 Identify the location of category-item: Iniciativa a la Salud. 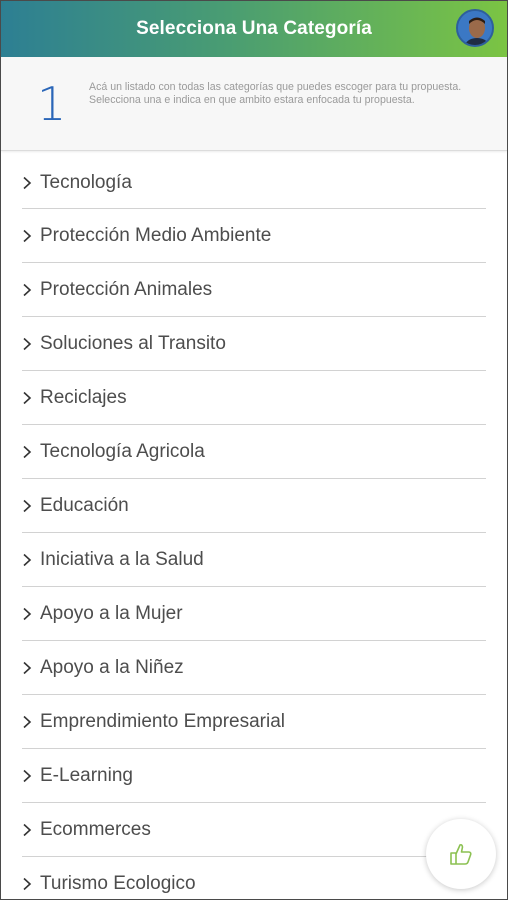
(254, 560).